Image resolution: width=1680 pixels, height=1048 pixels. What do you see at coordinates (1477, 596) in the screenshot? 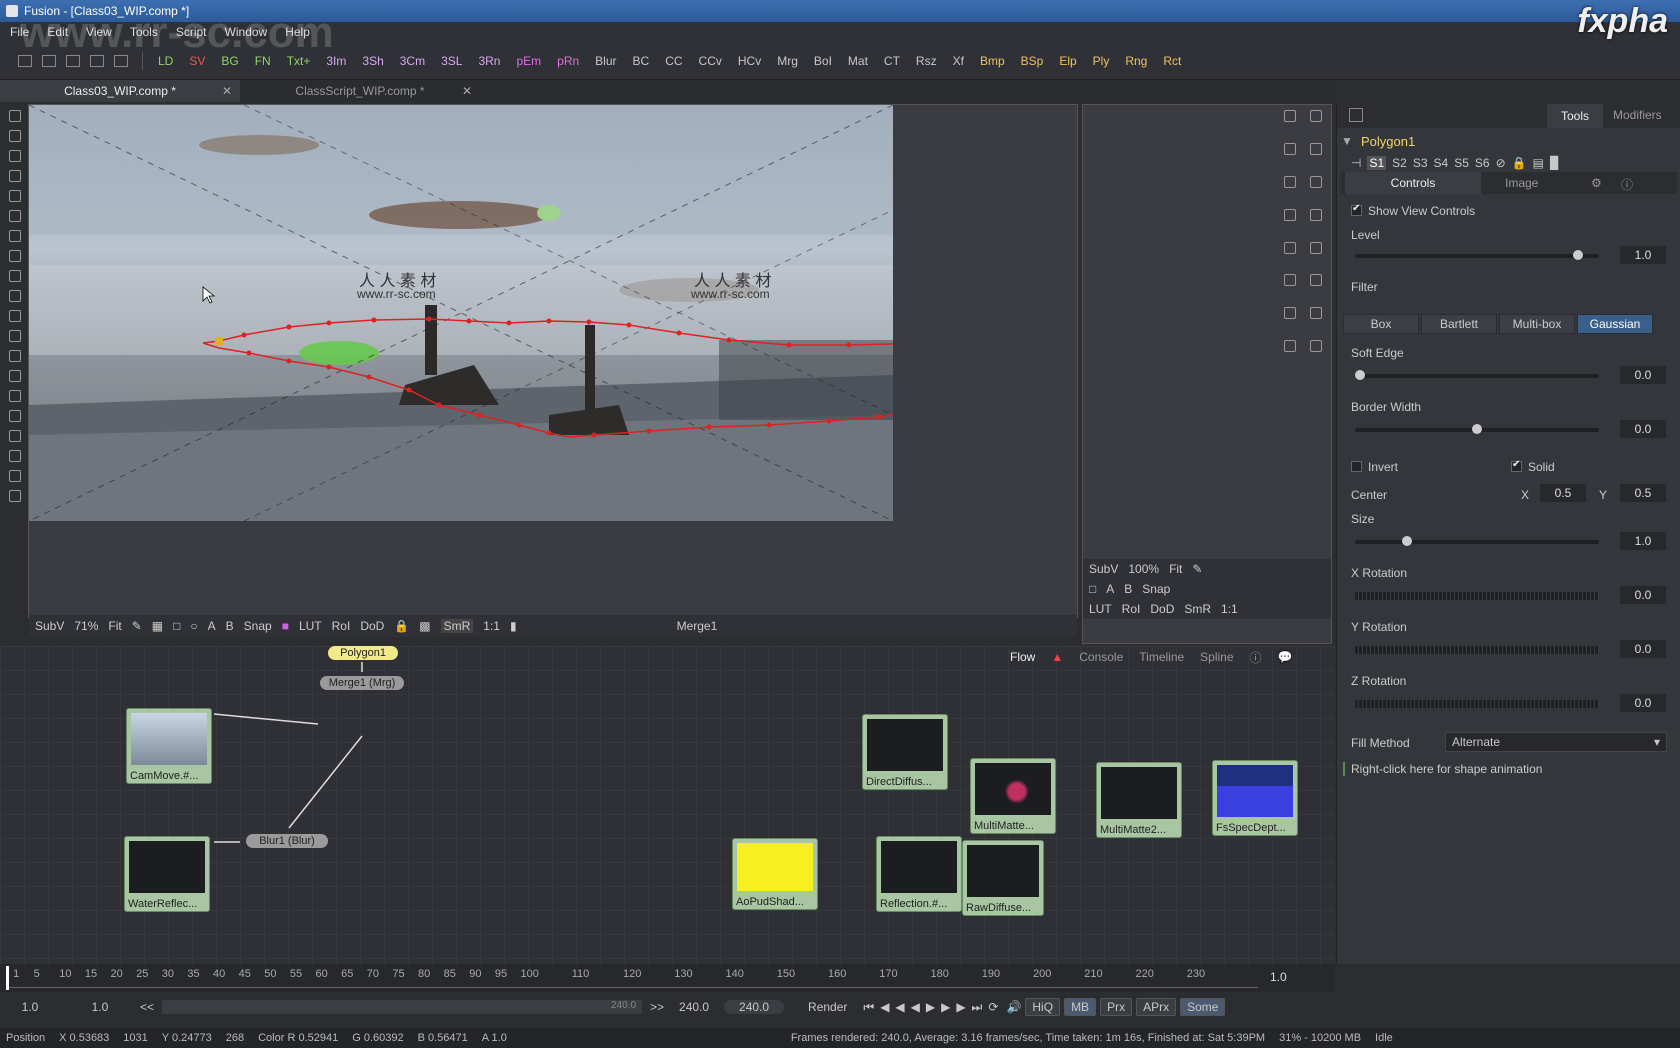
I see `x-rotation-dial` at bounding box center [1477, 596].